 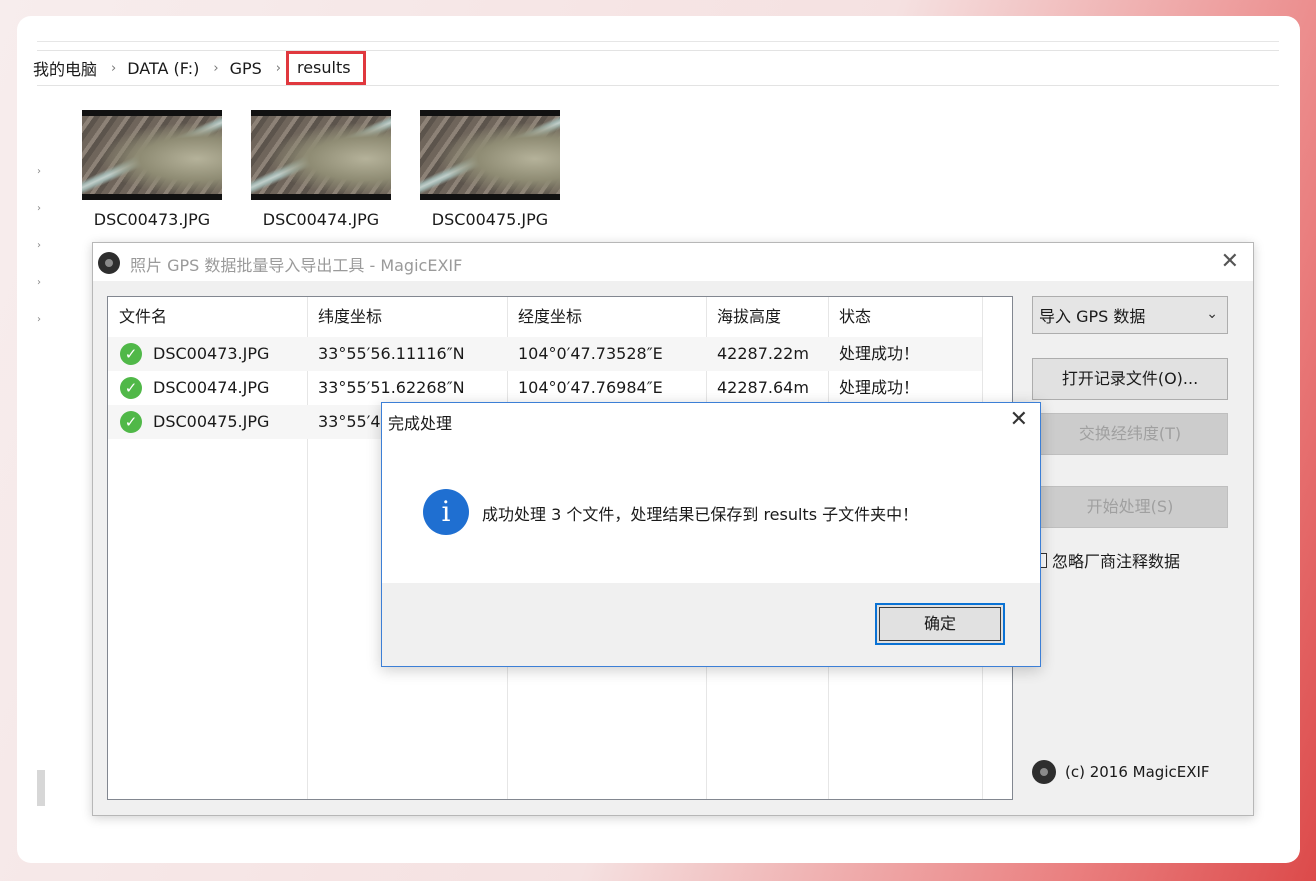 What do you see at coordinates (349, 421) in the screenshot?
I see `cell-latitude: 33°55′4` at bounding box center [349, 421].